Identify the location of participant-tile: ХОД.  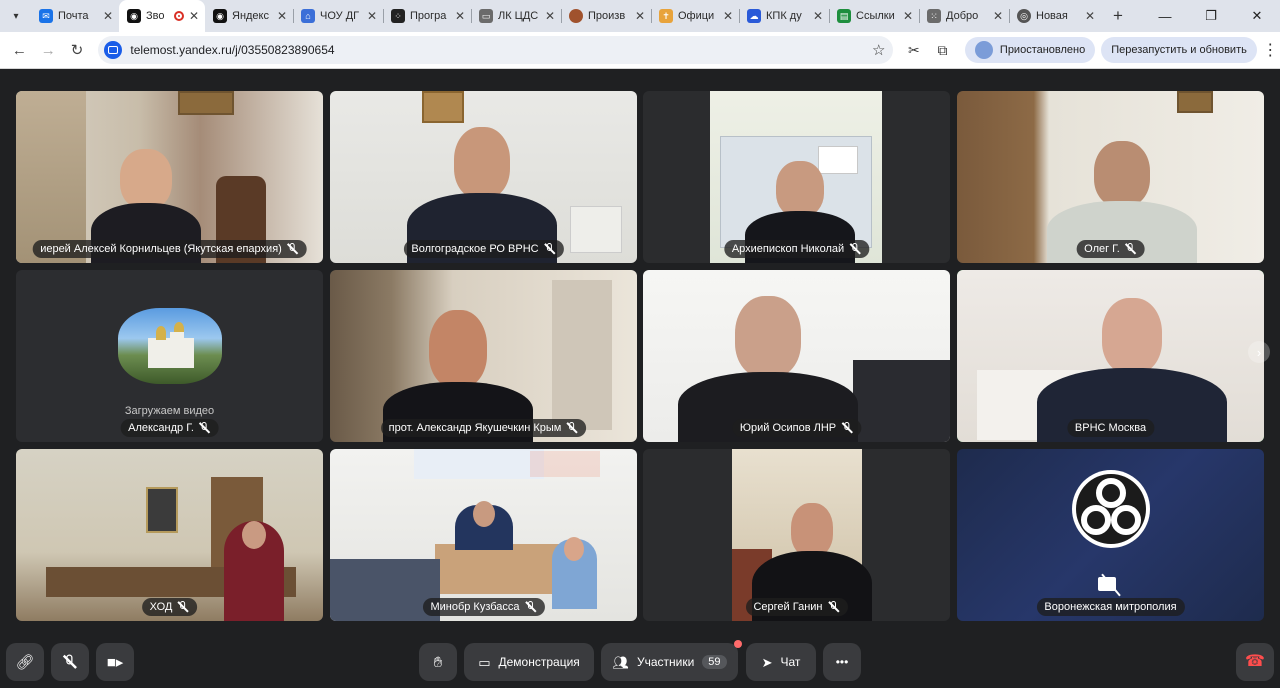
(169, 535).